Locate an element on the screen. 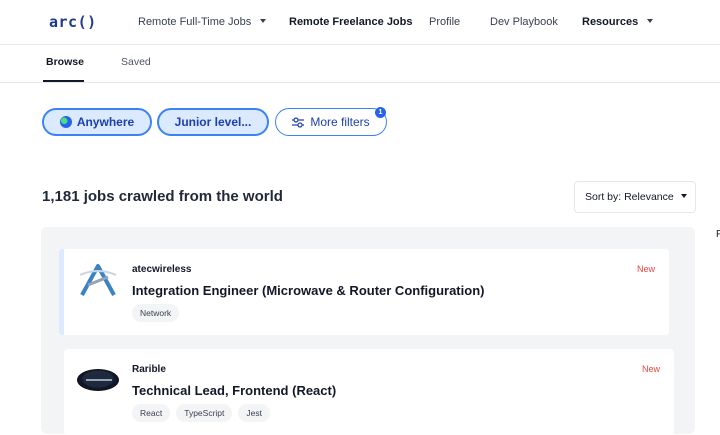  location-filter-label: Anywhere is located at coordinates (105, 122).